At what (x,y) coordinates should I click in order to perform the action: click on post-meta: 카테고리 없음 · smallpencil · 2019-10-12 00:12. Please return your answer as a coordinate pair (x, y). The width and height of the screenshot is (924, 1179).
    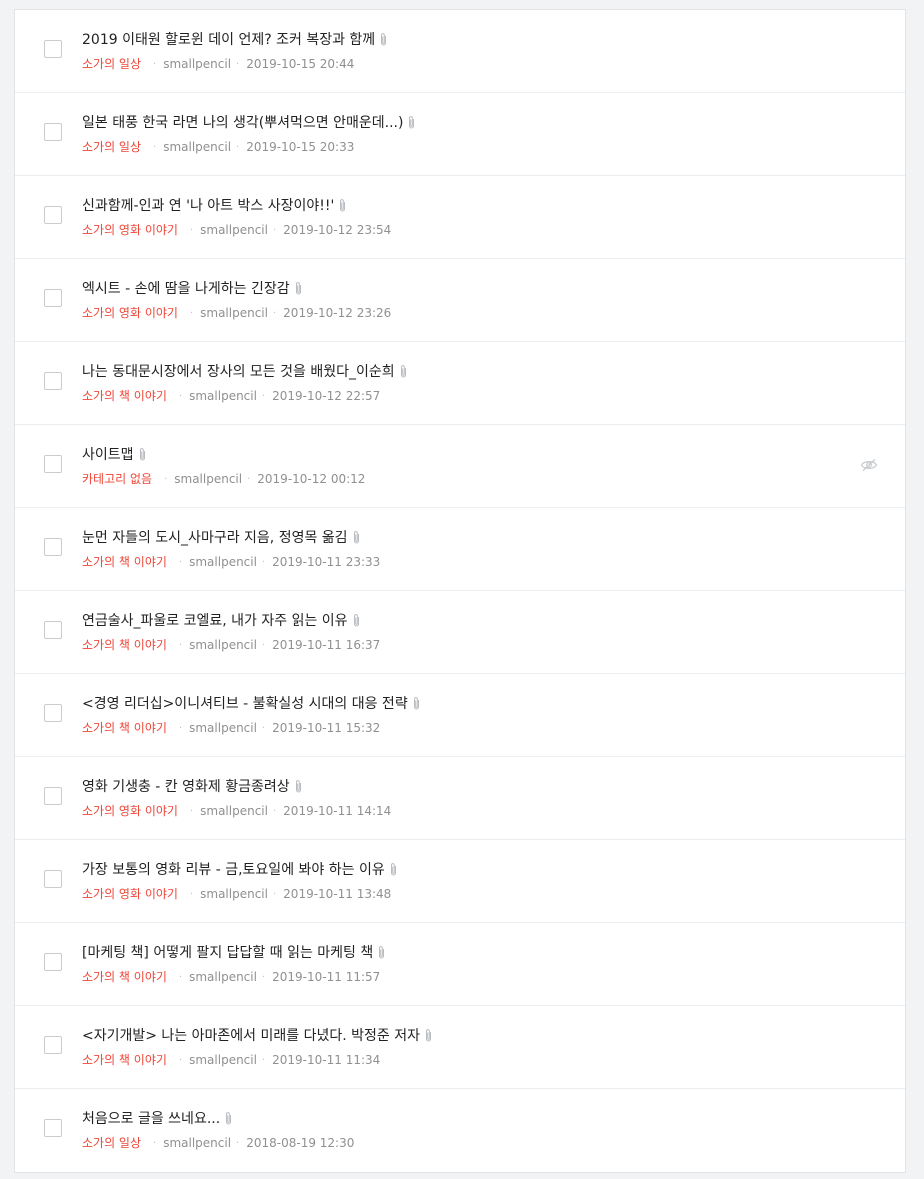
    Looking at the image, I should click on (223, 479).